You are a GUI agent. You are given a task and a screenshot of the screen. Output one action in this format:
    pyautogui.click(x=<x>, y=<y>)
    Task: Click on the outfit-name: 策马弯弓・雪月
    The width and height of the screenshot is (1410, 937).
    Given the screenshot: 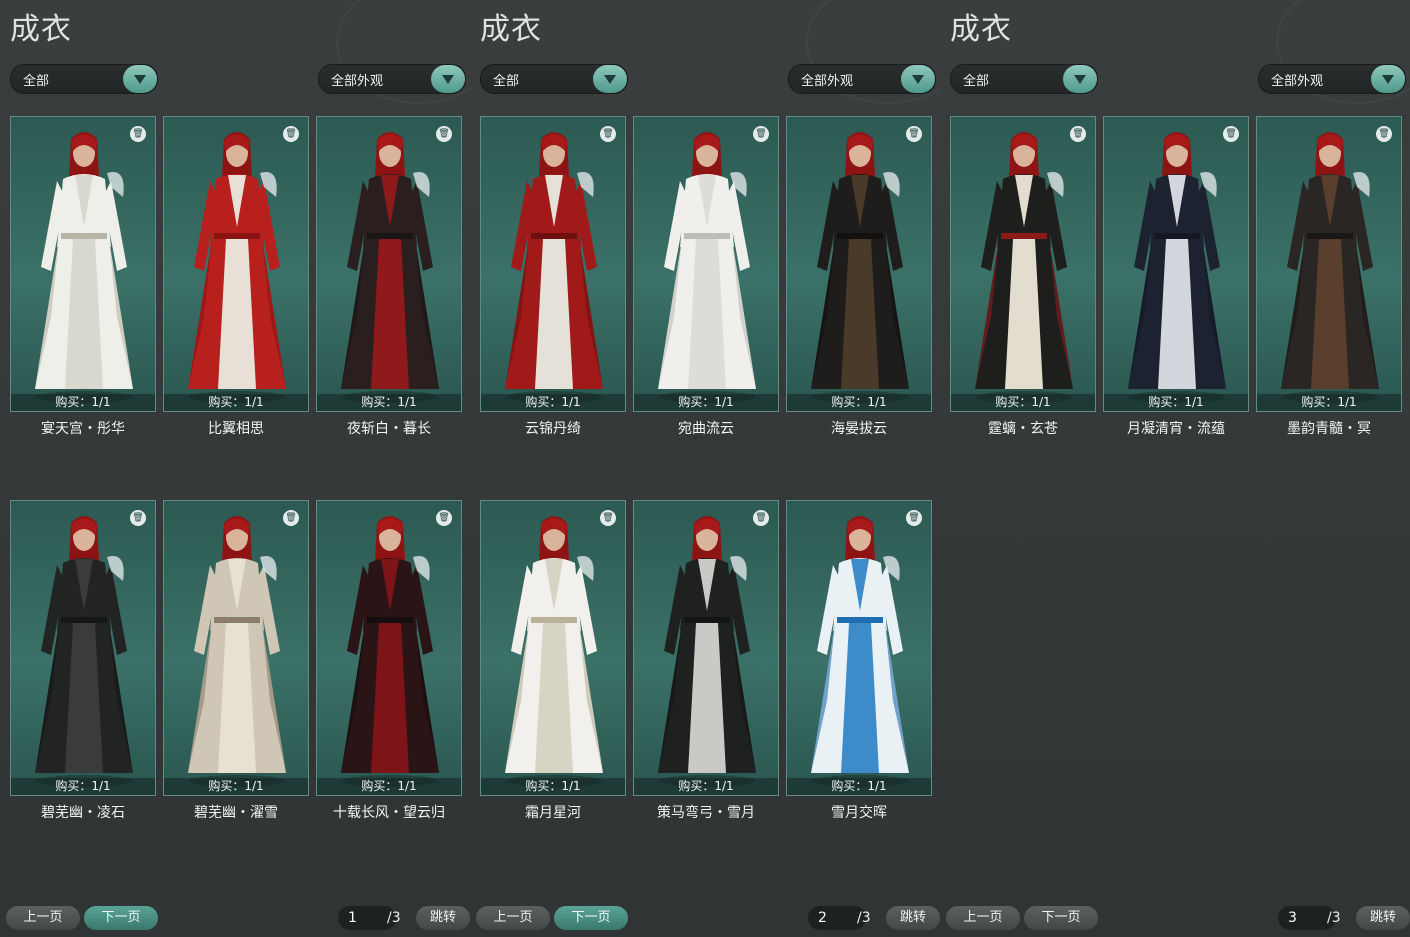 What is the action you would take?
    pyautogui.click(x=706, y=813)
    